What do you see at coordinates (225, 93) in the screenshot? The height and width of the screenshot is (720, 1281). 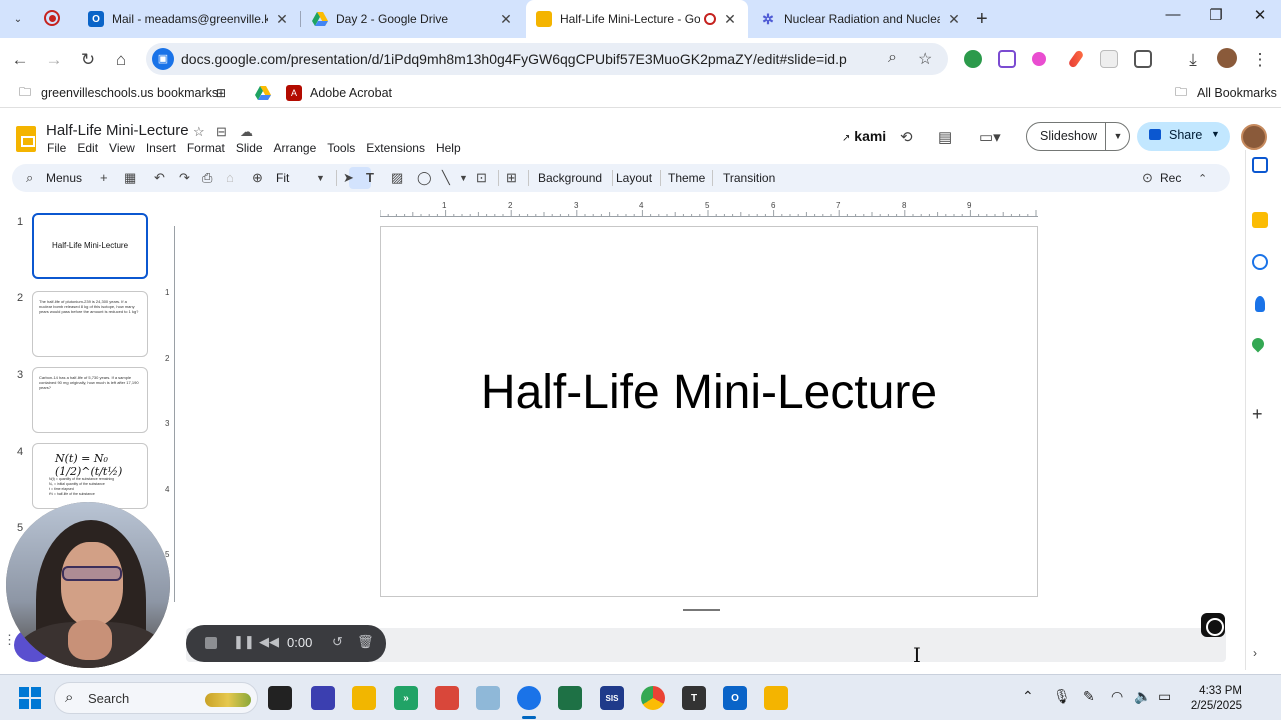 I see `apps-grid: ⊞` at bounding box center [225, 93].